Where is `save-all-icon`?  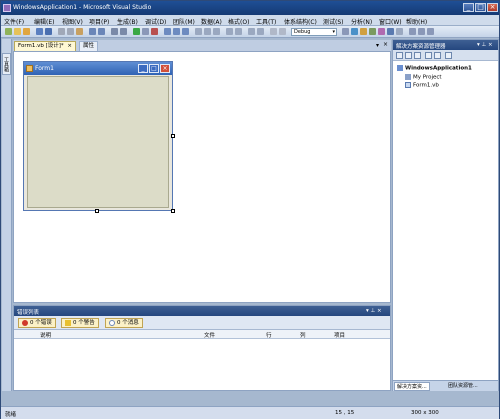
save-all-icon is located at coordinates (48, 31).